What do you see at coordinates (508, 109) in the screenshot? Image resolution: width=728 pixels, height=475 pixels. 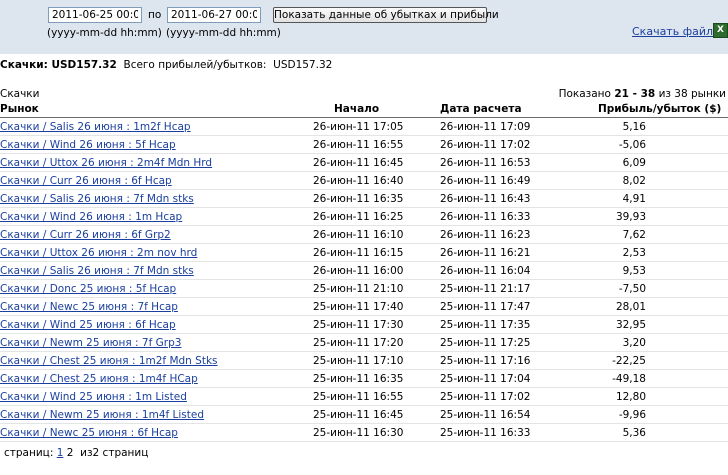 I see `header-calc-date: Дата расчета` at bounding box center [508, 109].